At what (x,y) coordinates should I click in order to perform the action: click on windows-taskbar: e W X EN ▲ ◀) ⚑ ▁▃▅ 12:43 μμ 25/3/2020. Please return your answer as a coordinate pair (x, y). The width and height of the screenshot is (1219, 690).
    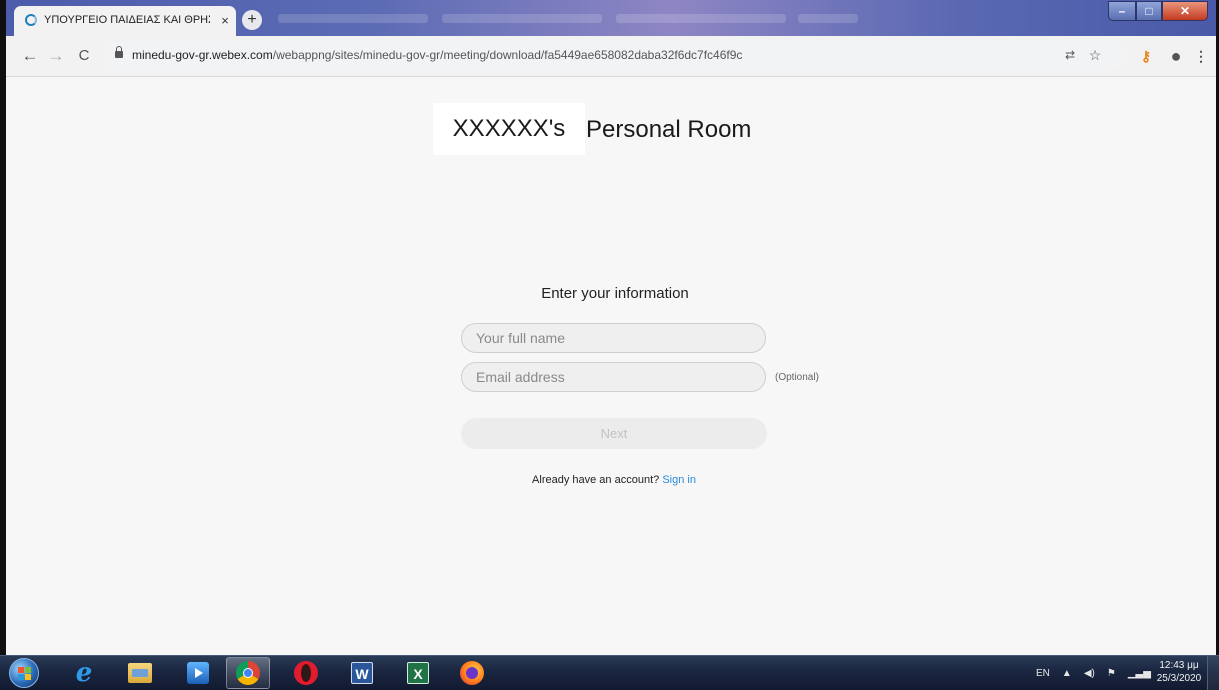
    Looking at the image, I should click on (609, 672).